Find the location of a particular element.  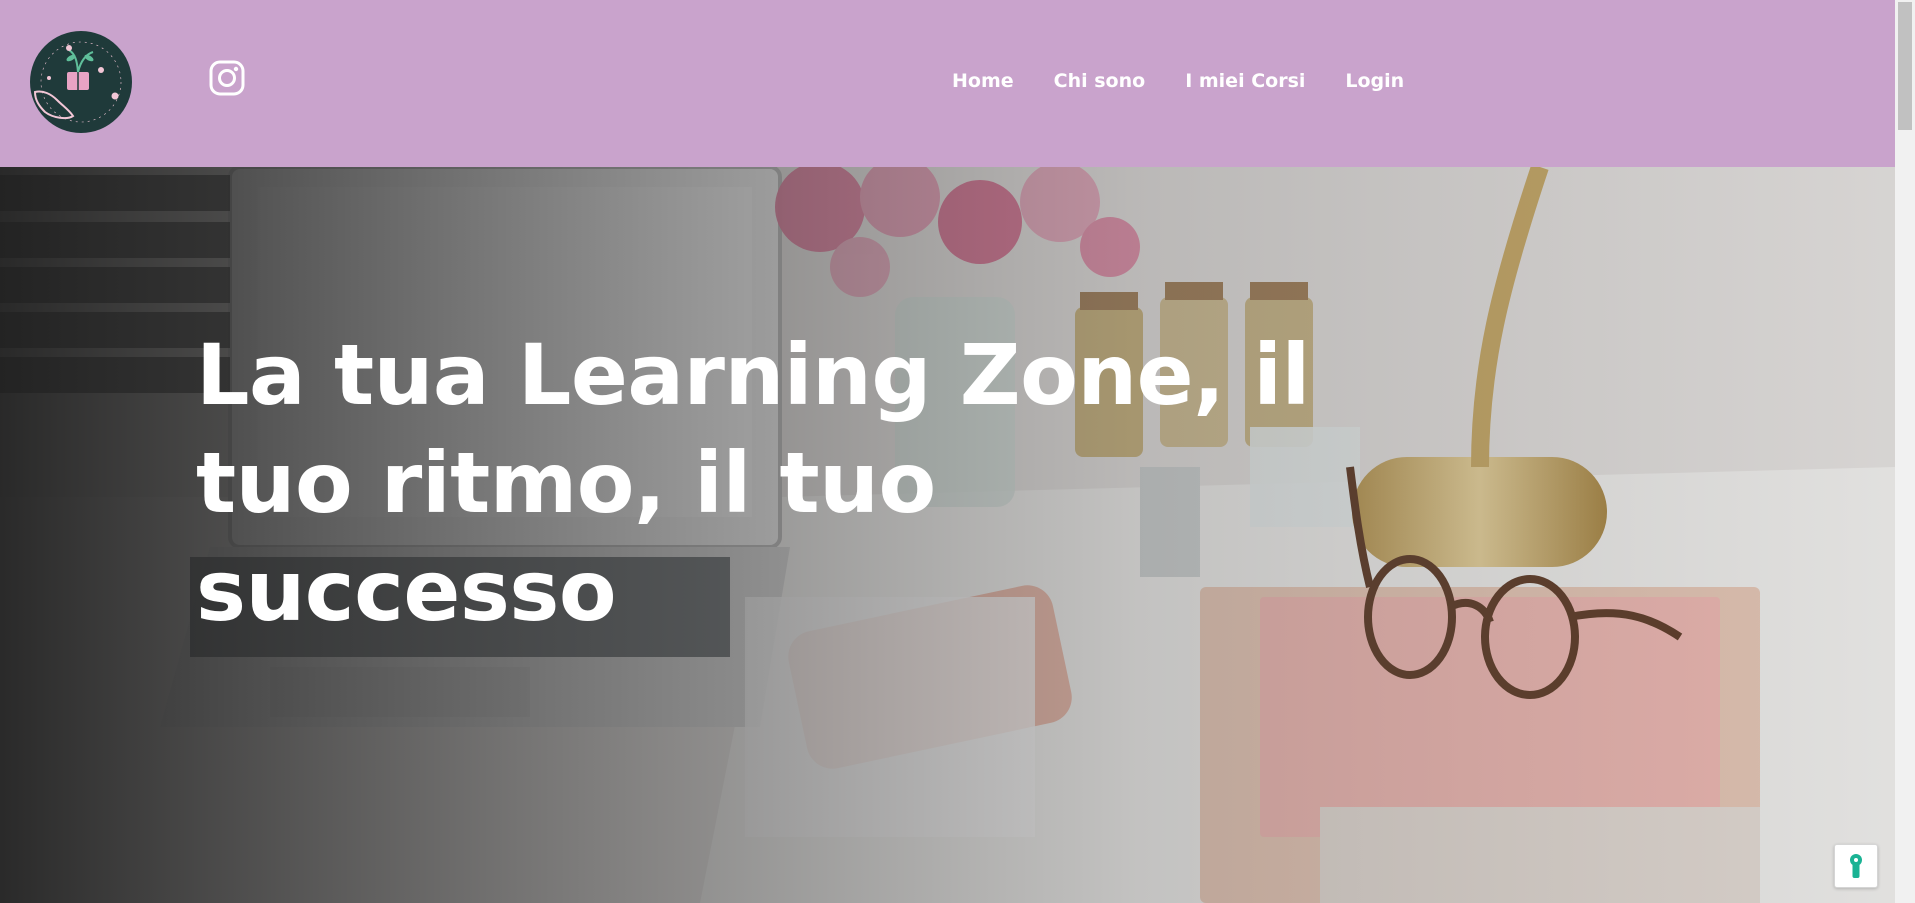

instagram-icon is located at coordinates (227, 78).